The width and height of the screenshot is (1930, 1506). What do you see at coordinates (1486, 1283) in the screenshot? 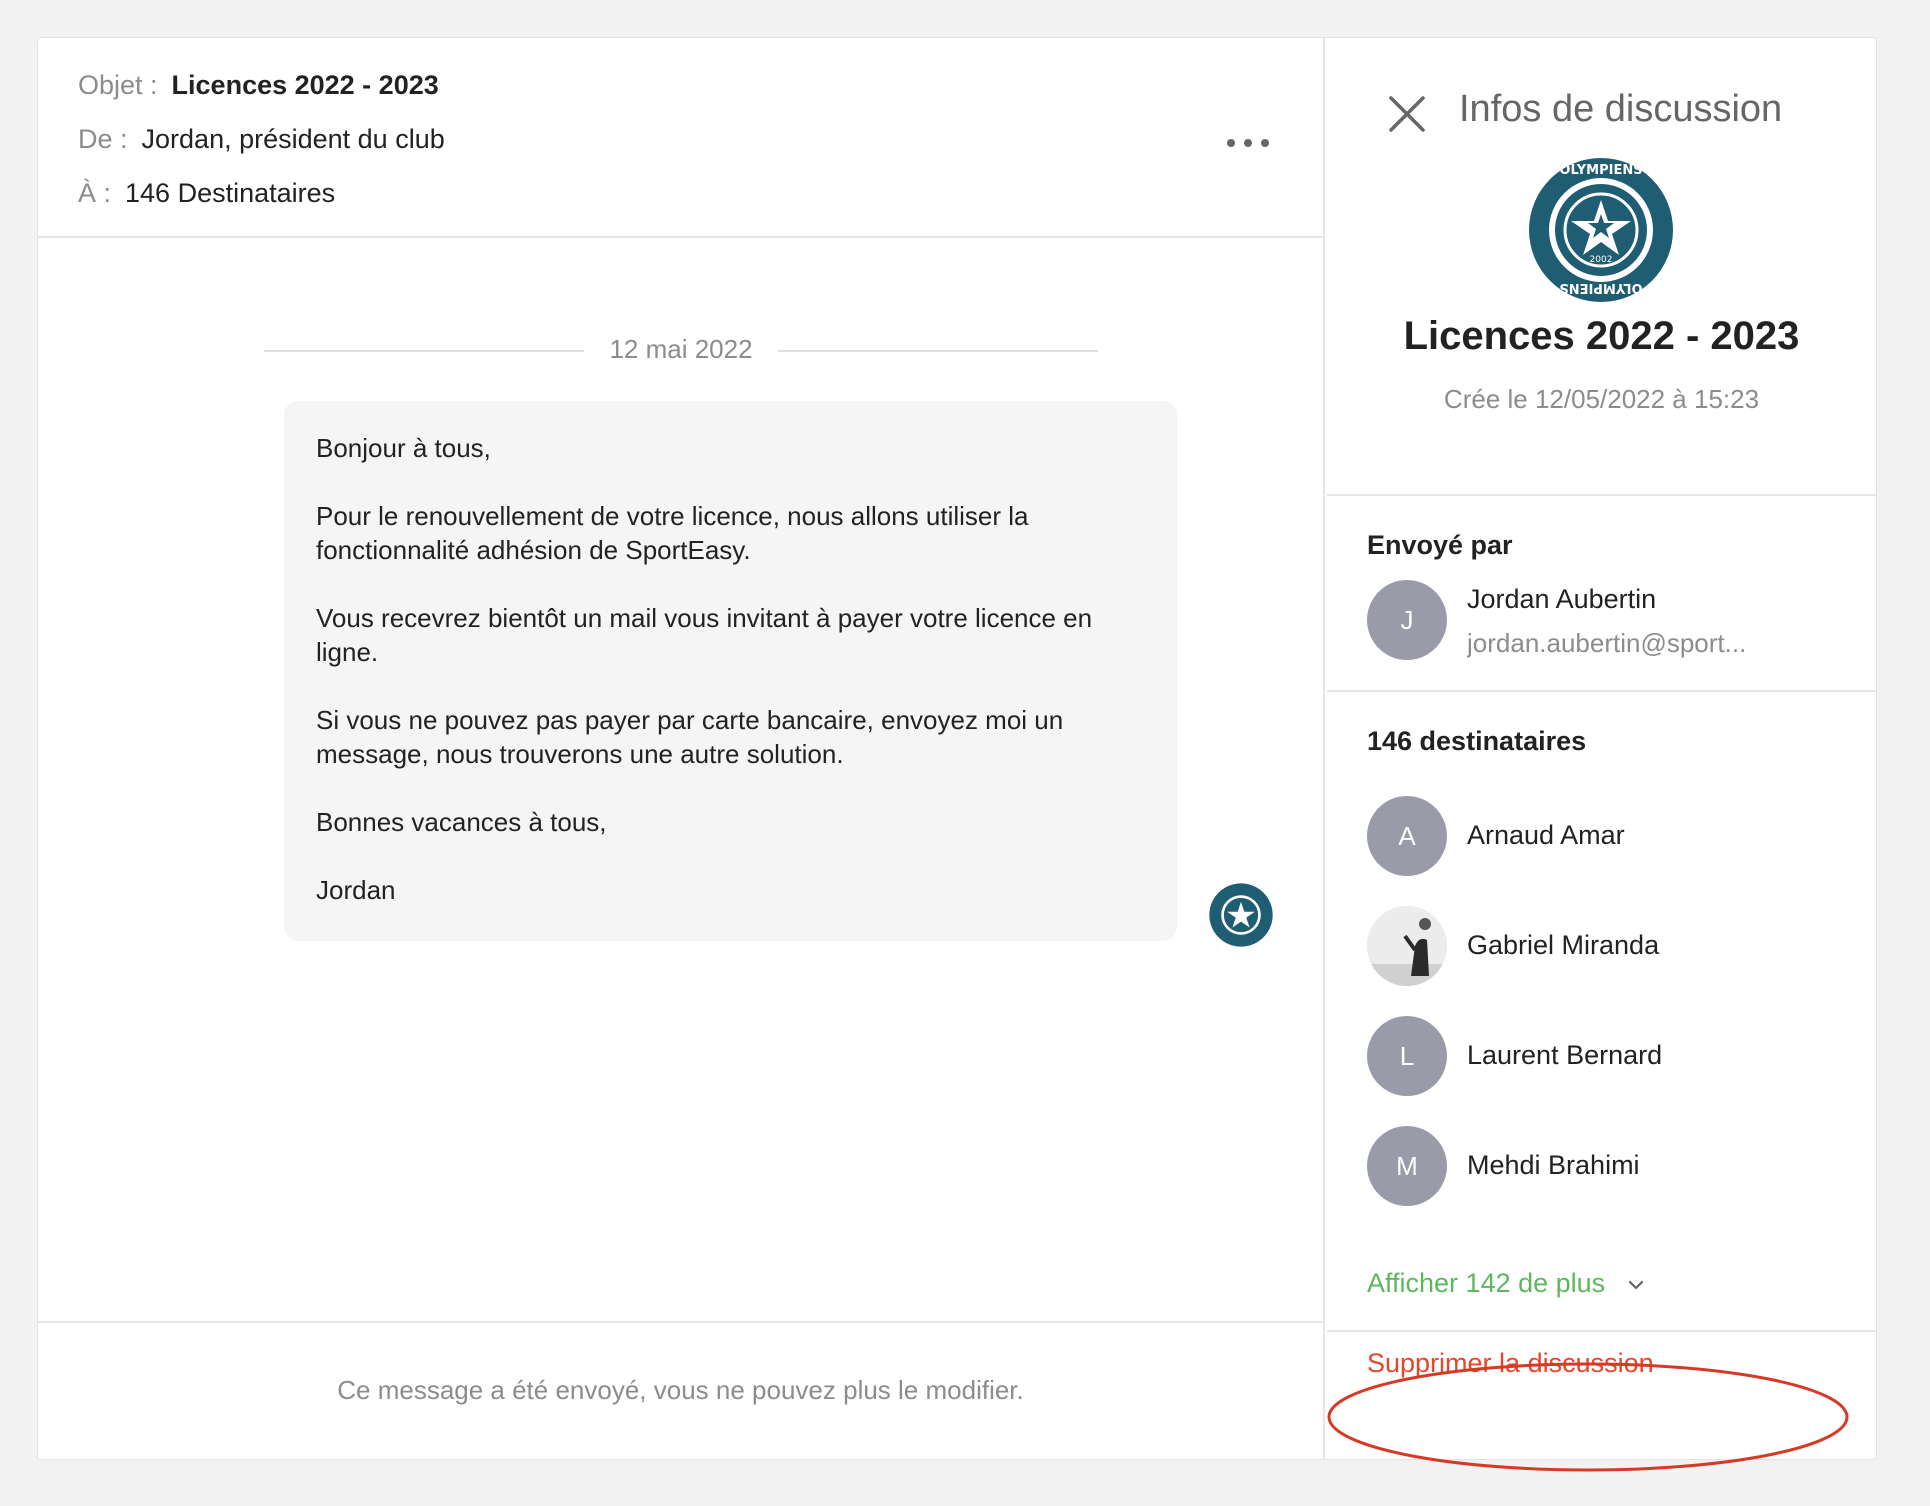
I see `show-more-label: Afficher 142 de plus` at bounding box center [1486, 1283].